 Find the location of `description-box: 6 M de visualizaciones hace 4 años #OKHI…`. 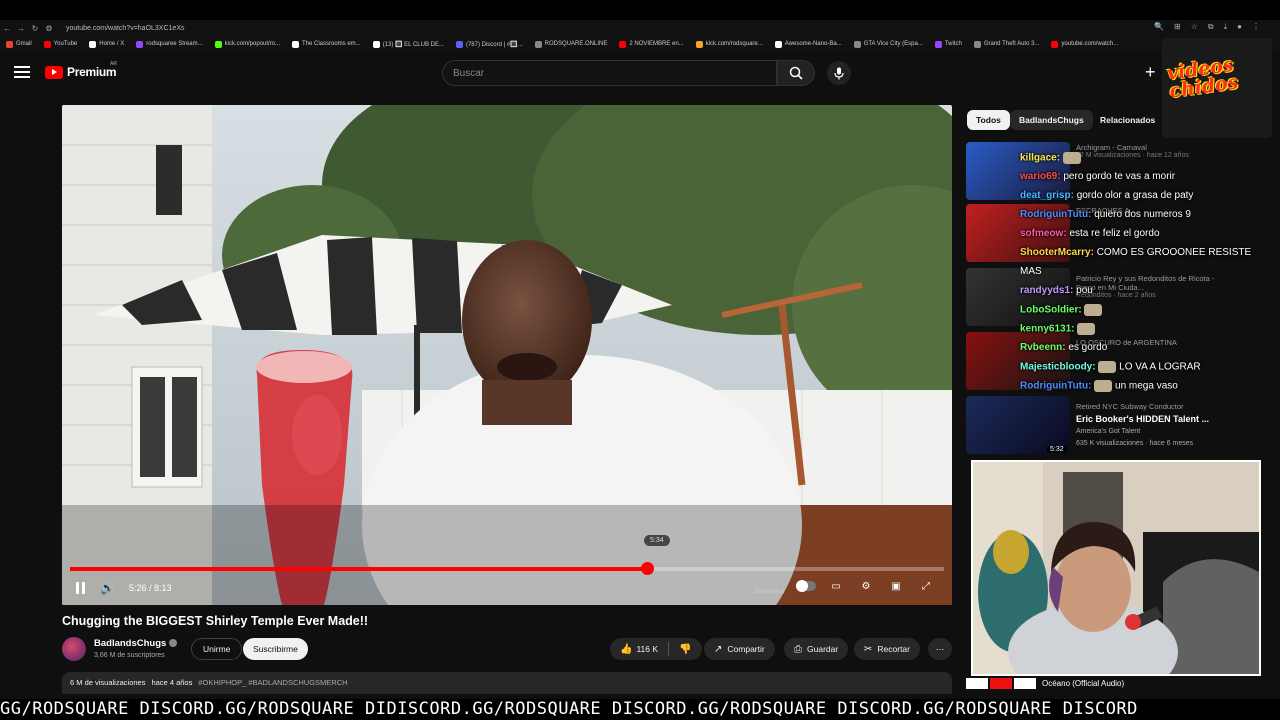

description-box: 6 M de visualizaciones hace 4 años #OKHI… is located at coordinates (507, 683).